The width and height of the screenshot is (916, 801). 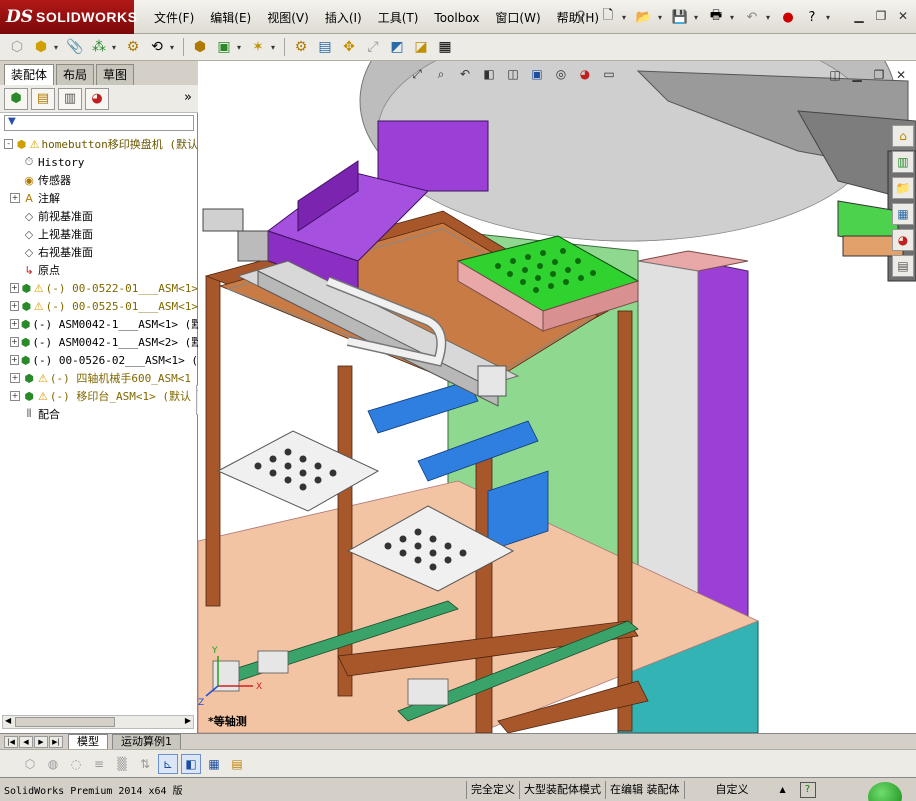 I want to click on lines-icon: ≡, so click(x=99, y=764).